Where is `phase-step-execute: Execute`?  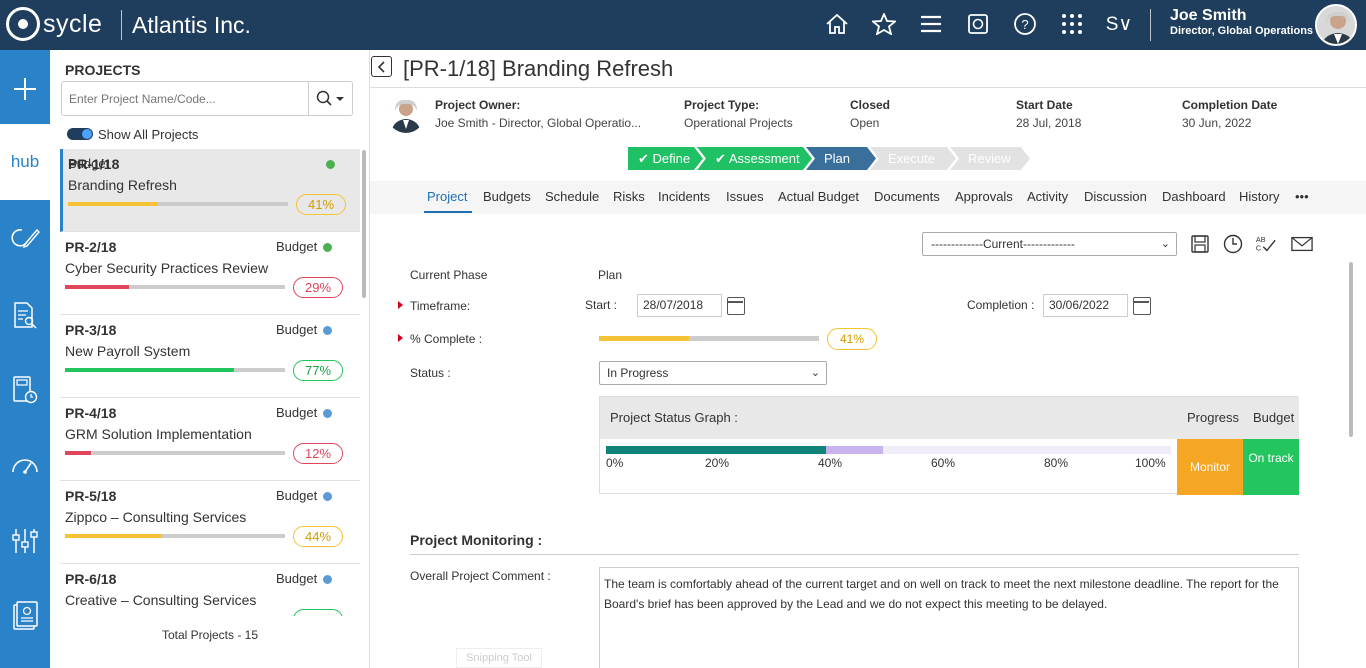
phase-step-execute: Execute is located at coordinates (913, 158).